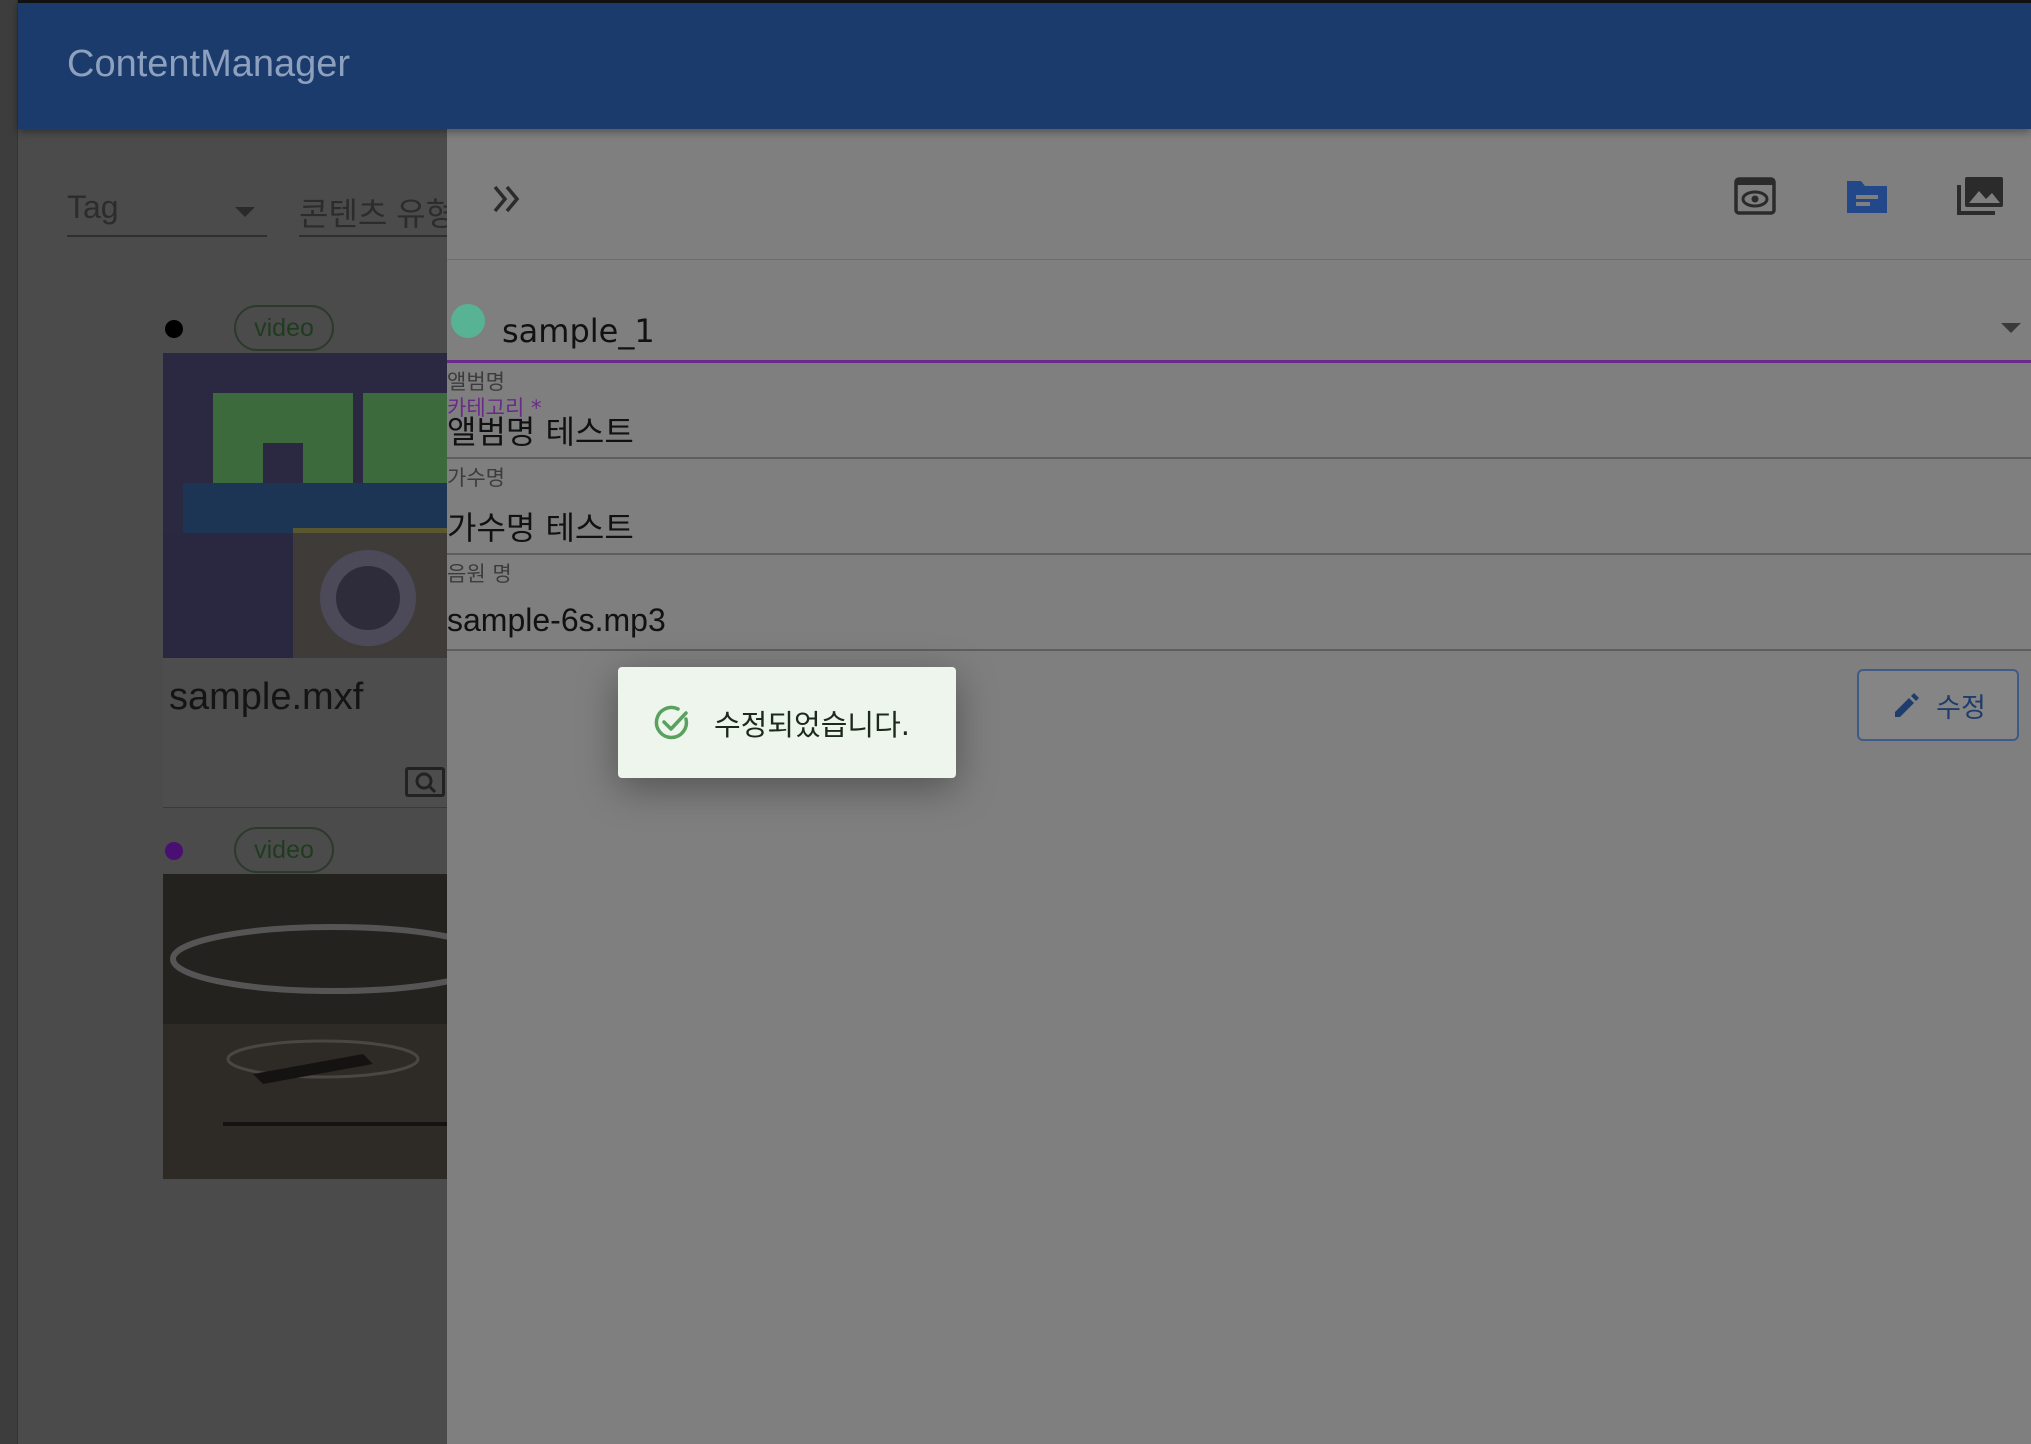 This screenshot has height=1444, width=2031. What do you see at coordinates (578, 331) in the screenshot?
I see `category-value: sample_1` at bounding box center [578, 331].